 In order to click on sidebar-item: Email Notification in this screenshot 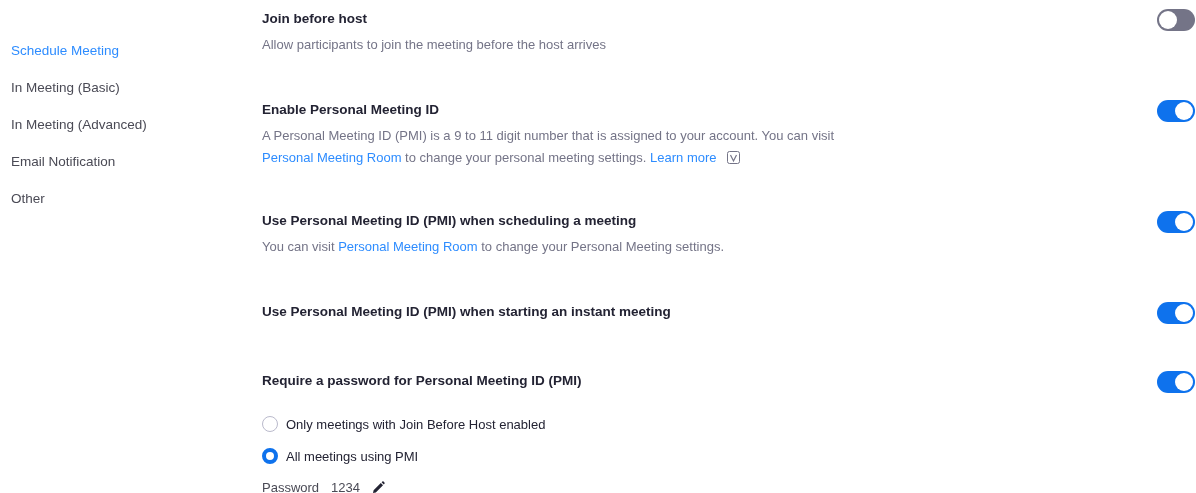, I will do `click(131, 171)`.